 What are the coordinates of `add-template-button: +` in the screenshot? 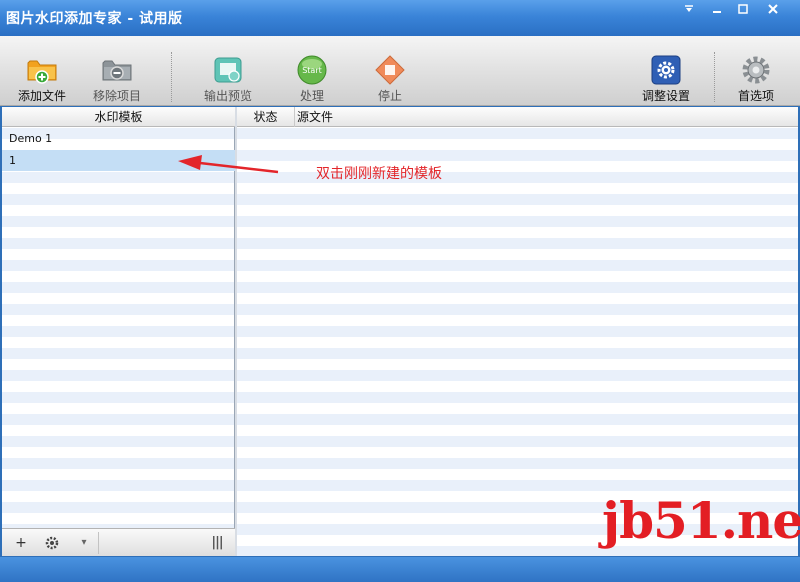 It's located at (21, 543).